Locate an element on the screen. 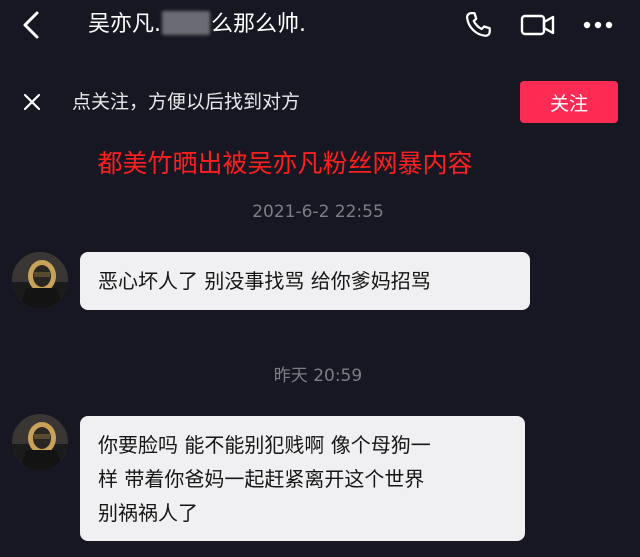  close-prompt-button is located at coordinates (32, 102).